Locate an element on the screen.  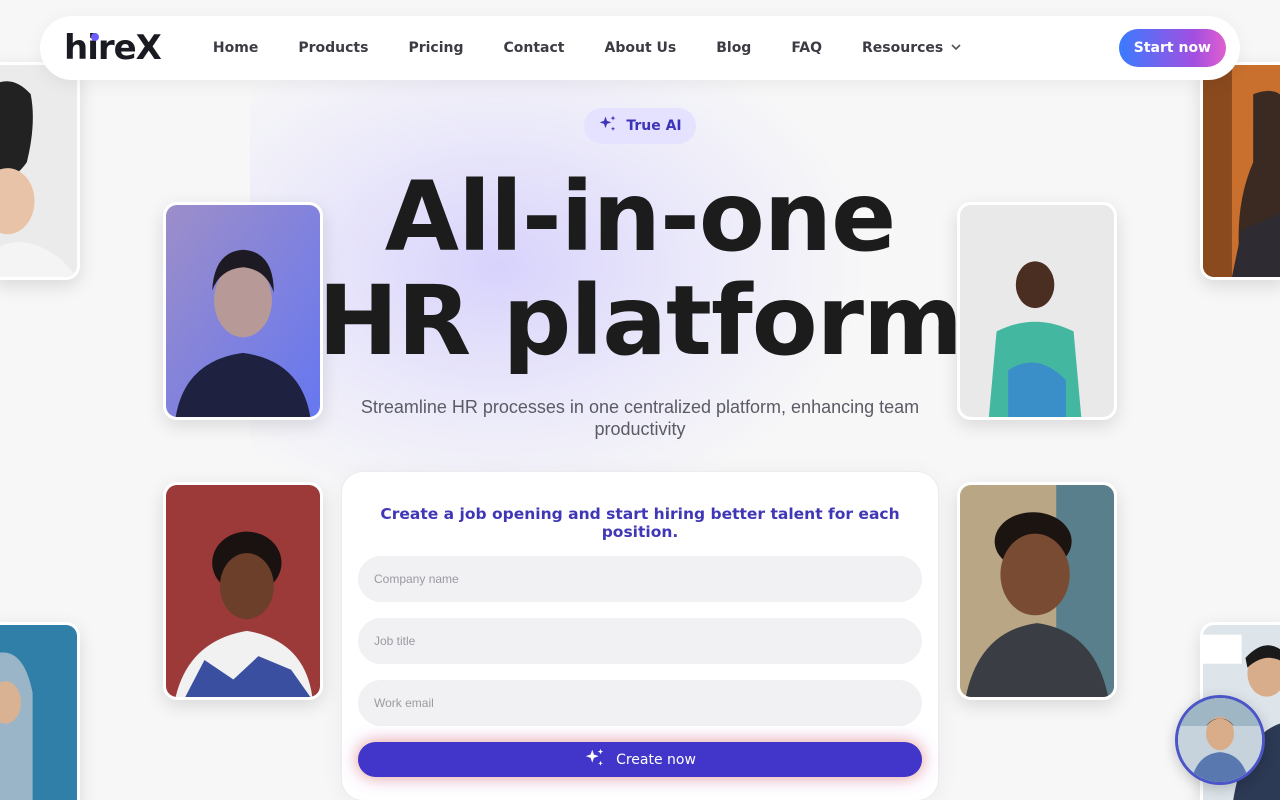
nav-link-resources-label: Resources is located at coordinates (903, 48).